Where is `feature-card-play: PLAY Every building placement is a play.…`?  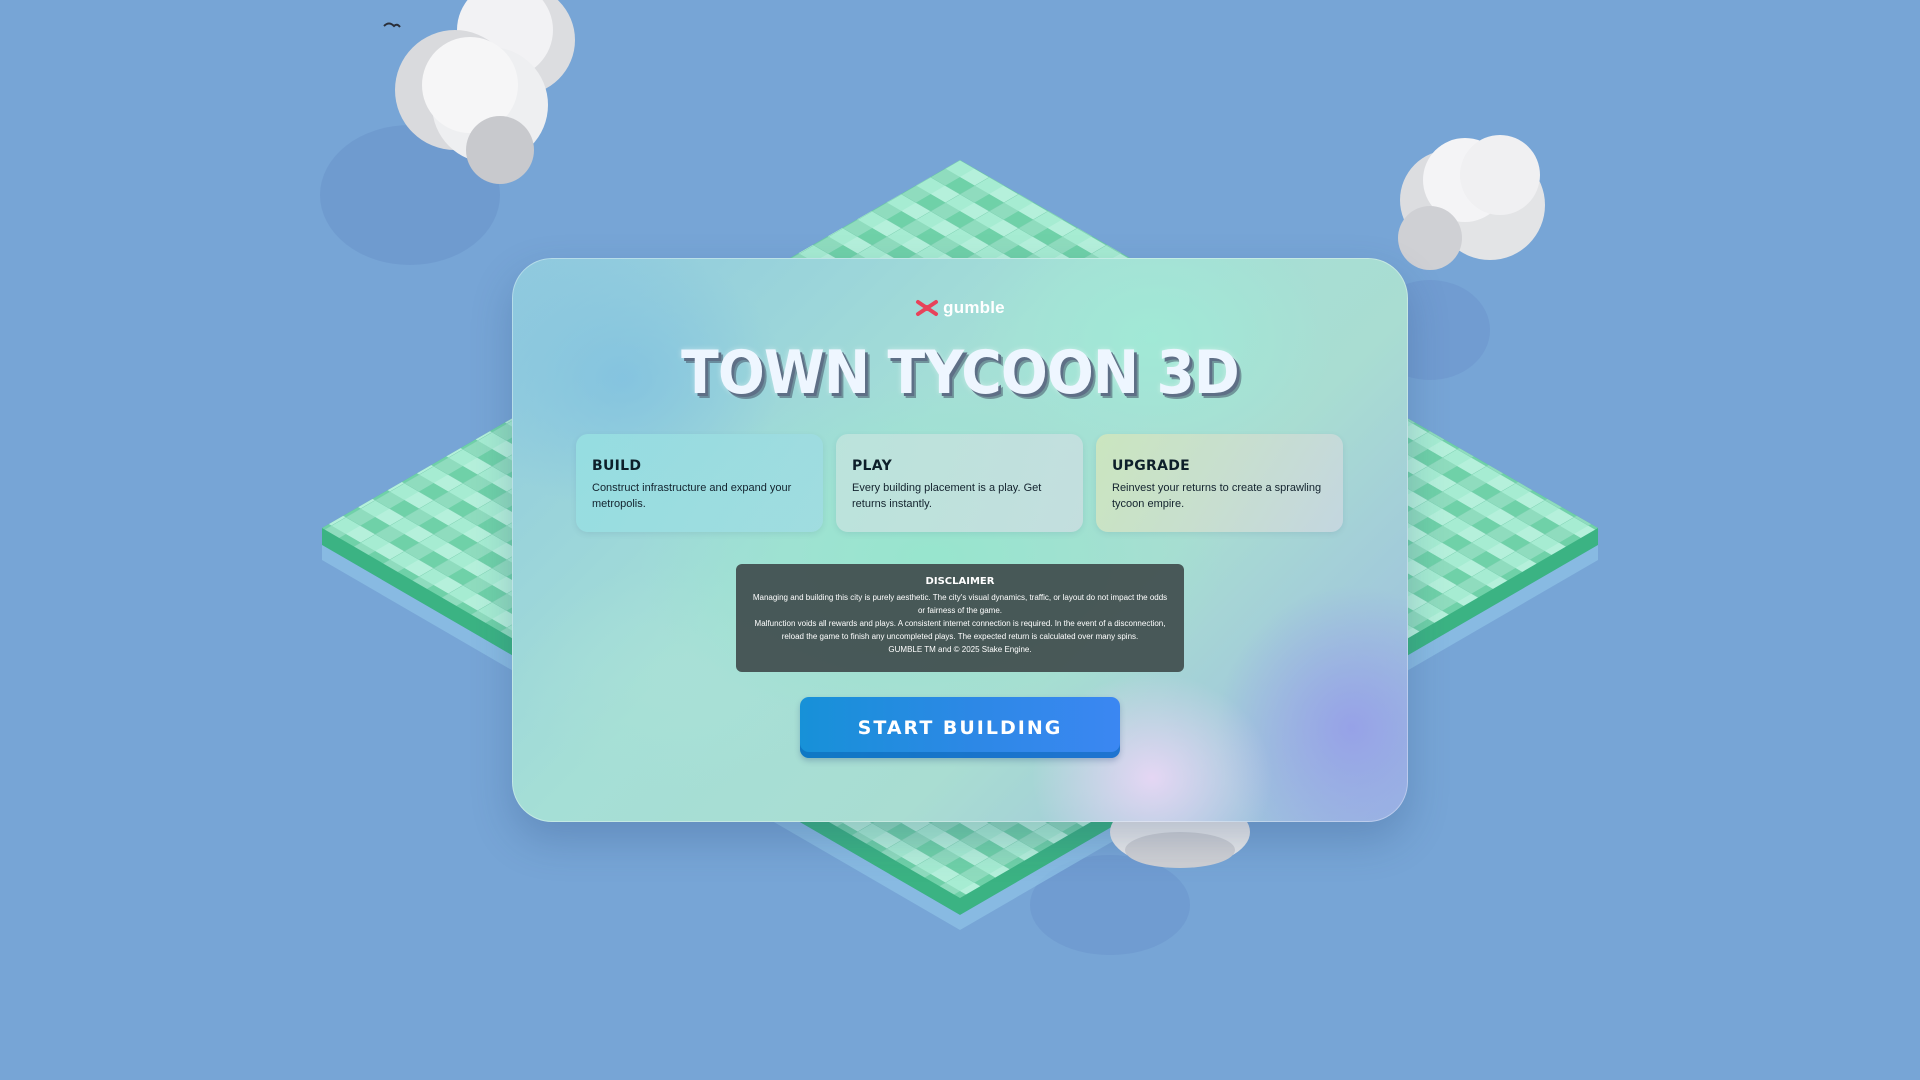 feature-card-play: PLAY Every building placement is a play.… is located at coordinates (959, 483).